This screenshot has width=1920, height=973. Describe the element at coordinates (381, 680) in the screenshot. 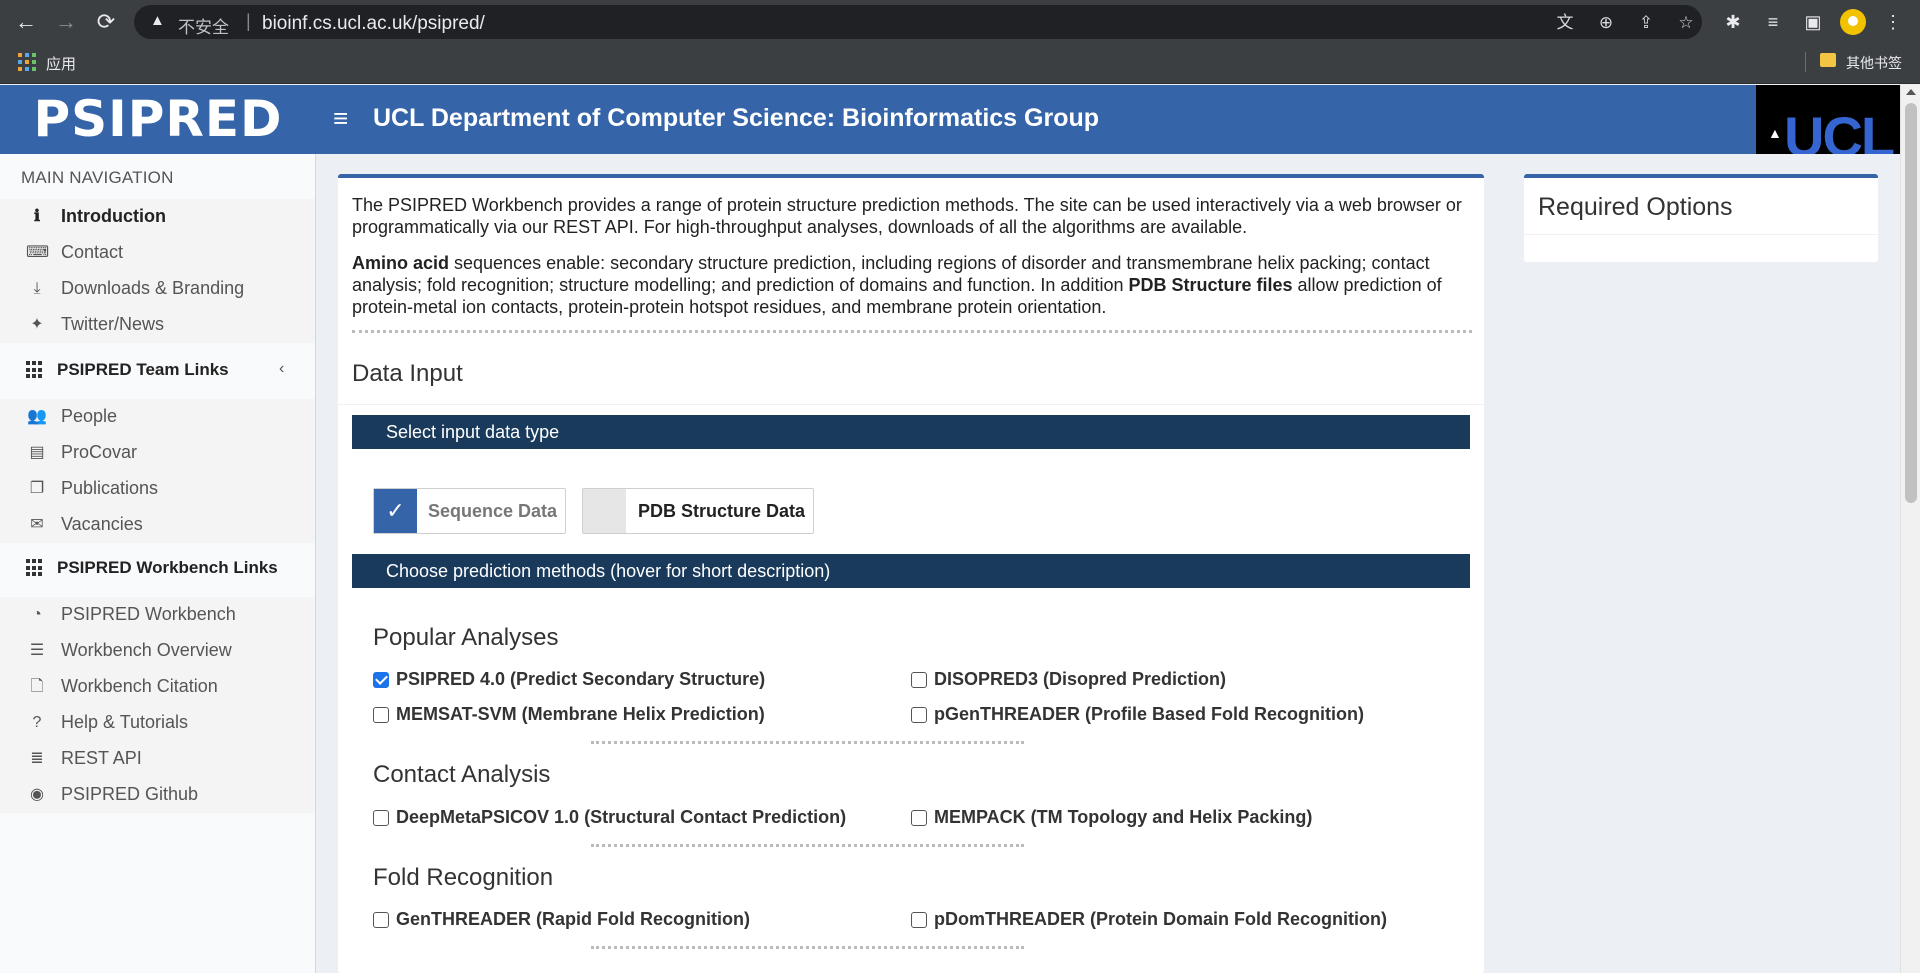

I see `psipred-checkbox` at that location.